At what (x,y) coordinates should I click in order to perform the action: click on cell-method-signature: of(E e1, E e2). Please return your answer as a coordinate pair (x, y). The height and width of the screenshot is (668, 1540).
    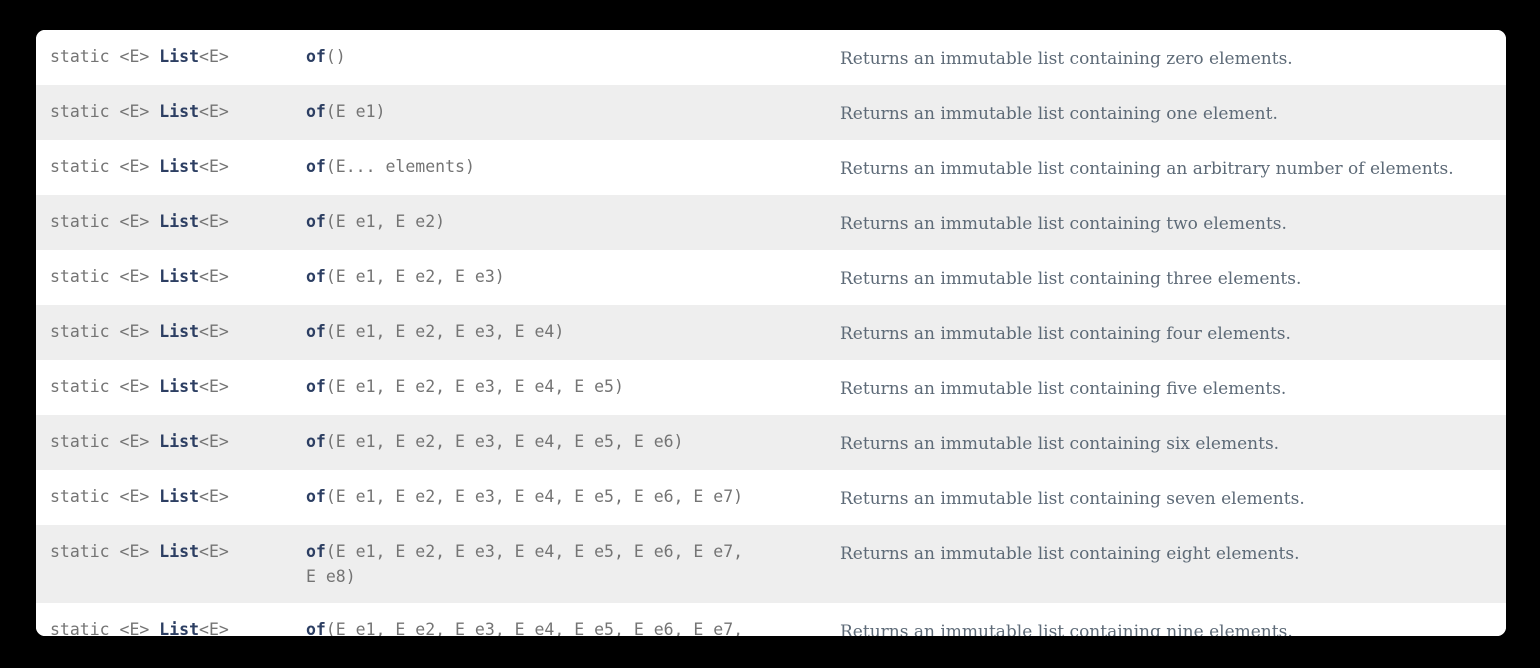
    Looking at the image, I should click on (564, 222).